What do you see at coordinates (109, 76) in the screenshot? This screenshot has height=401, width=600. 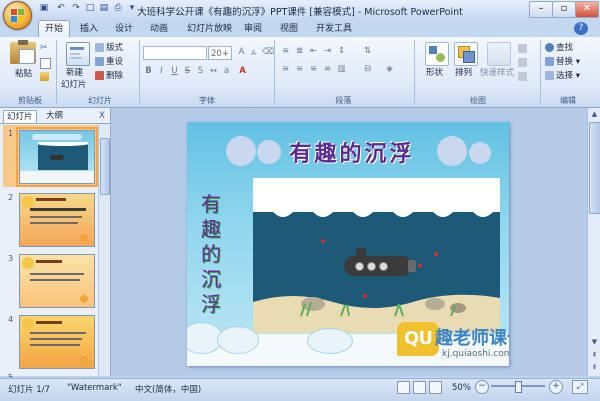 I see `delete-button: 删除` at bounding box center [109, 76].